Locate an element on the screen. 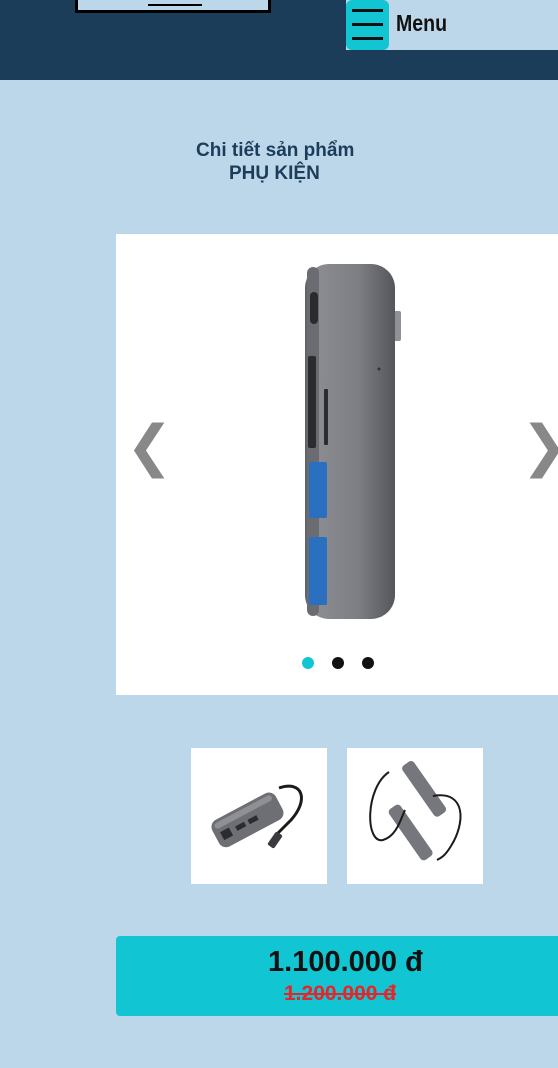  price-box: 1.100.000 đ 1.200.000 đ is located at coordinates (337, 976).